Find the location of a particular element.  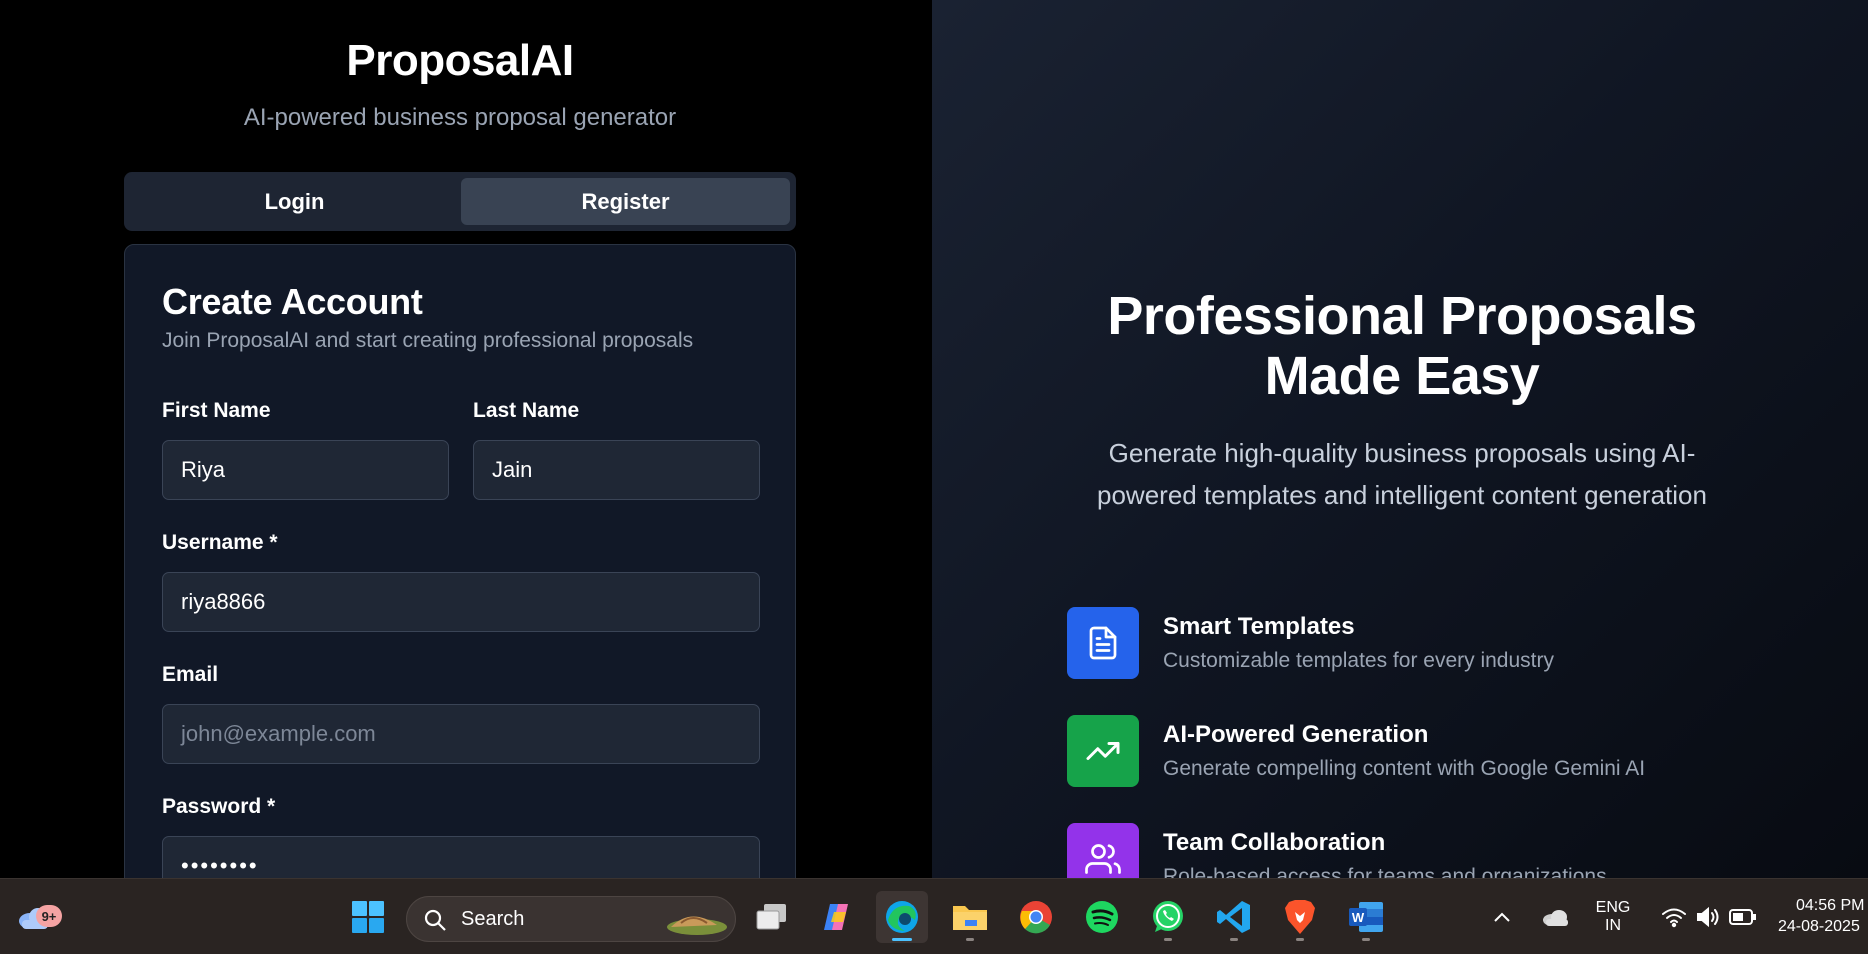

whatsapp-icon is located at coordinates (1168, 916).